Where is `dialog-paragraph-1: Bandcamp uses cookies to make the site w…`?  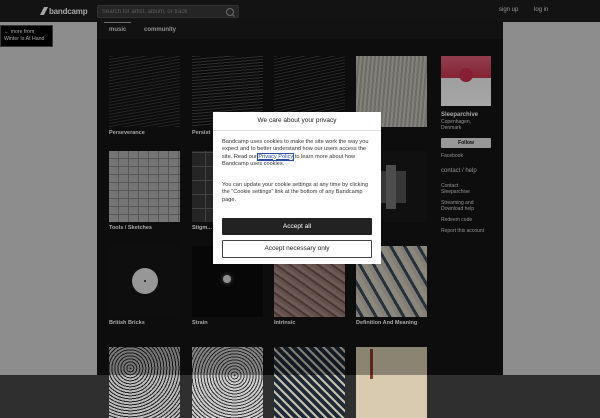
dialog-paragraph-1: Bandcamp uses cookies to make the site w… is located at coordinates (298, 153).